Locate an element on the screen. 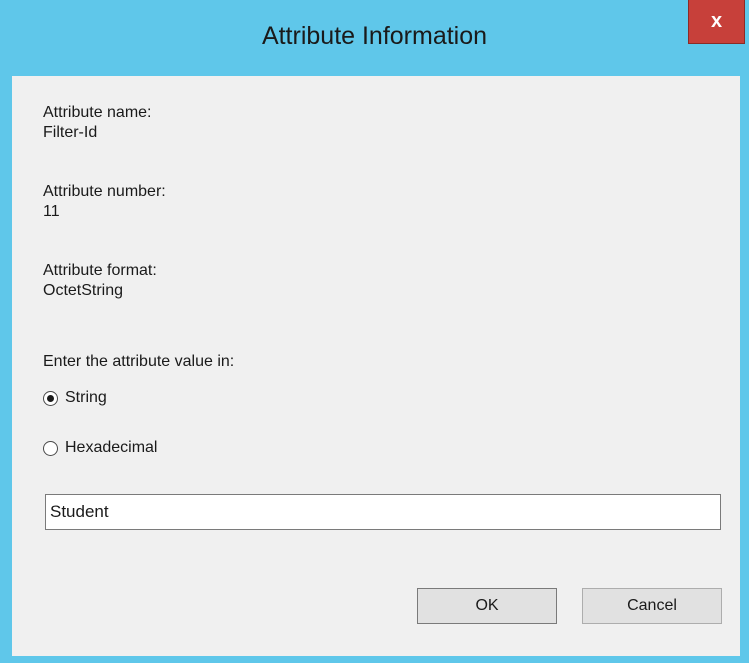  attribute-format-value: OctetString is located at coordinates (83, 290).